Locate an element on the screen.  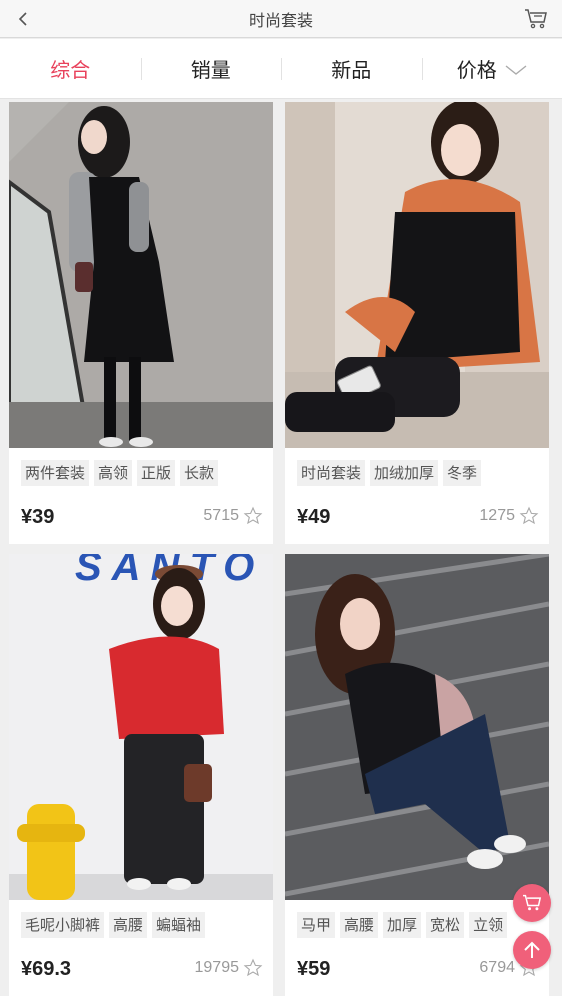
tab-label: 价格 is located at coordinates (477, 68).